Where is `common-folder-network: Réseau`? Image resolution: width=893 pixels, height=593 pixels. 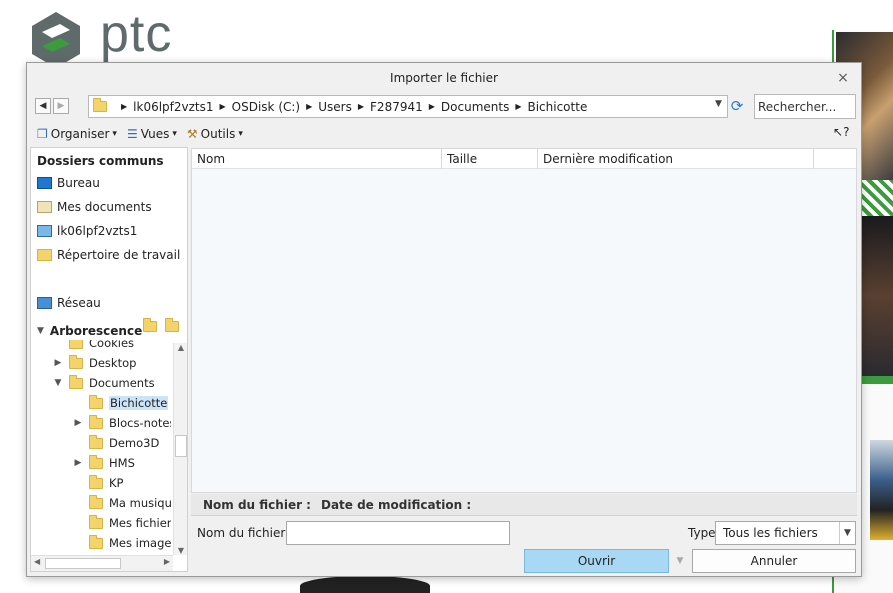 common-folder-network: Réseau is located at coordinates (69, 303).